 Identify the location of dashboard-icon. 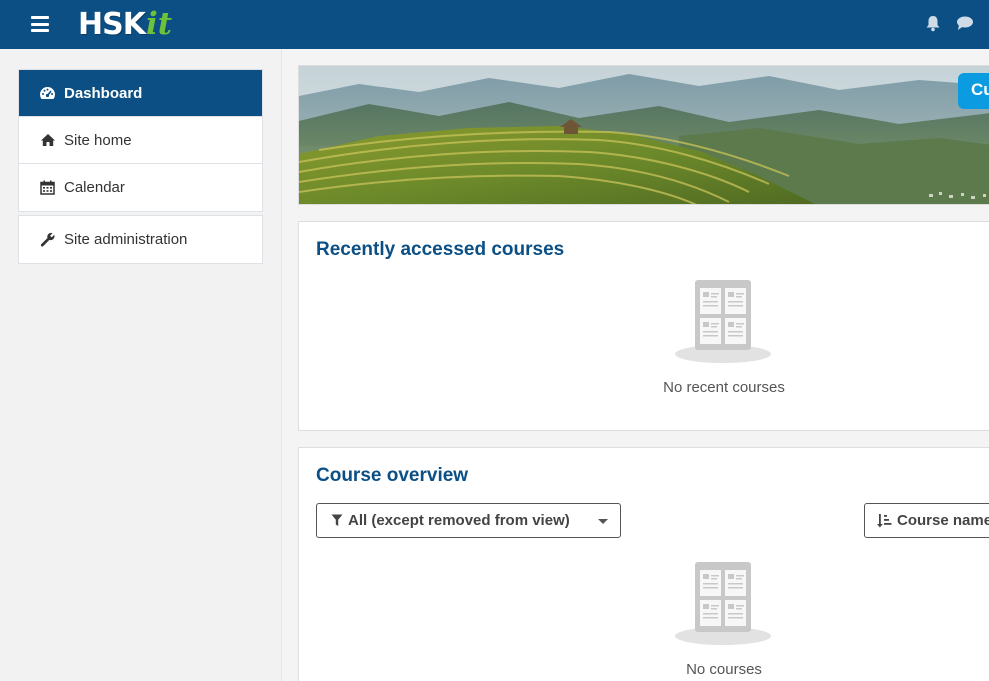
(47, 93).